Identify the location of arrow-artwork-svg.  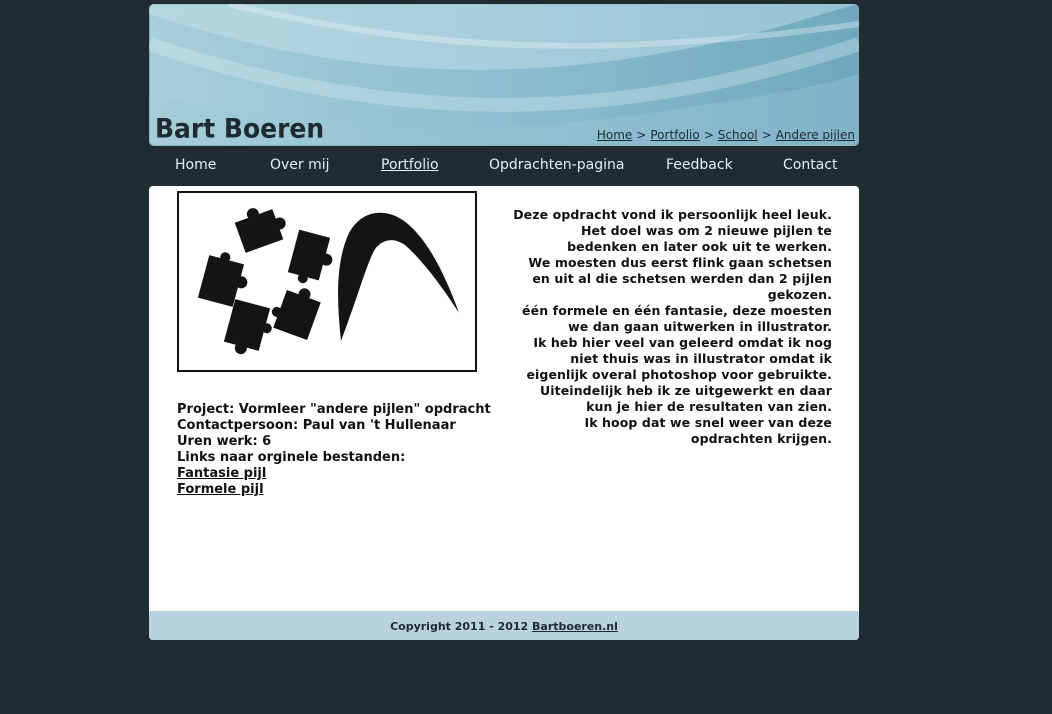
(328, 281).